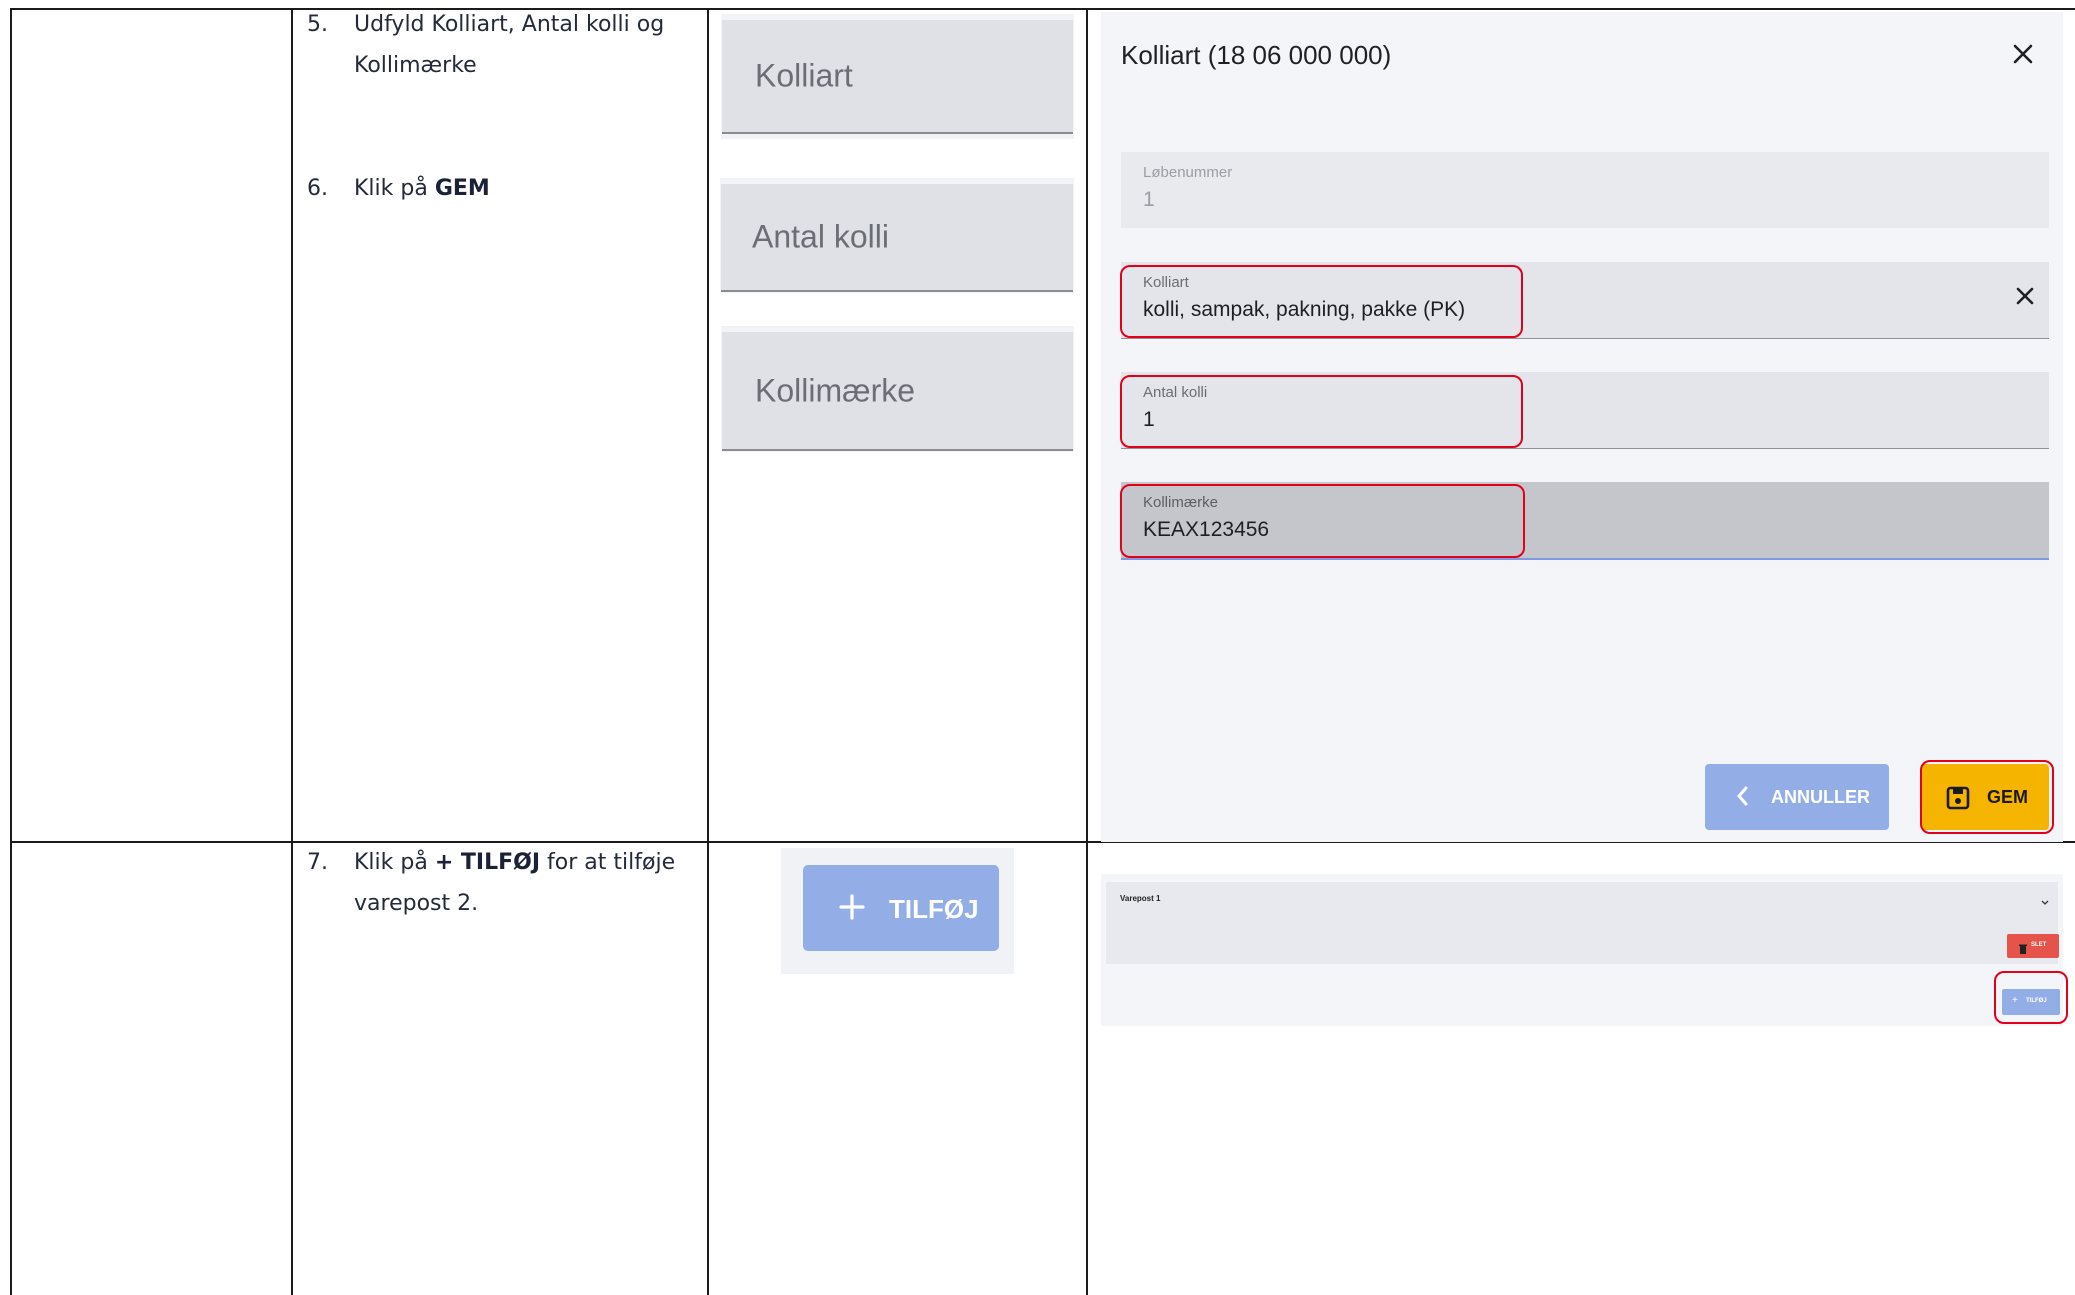 This screenshot has width=2075, height=1295. I want to click on step-5-line-2: Kollimærke, so click(415, 65).